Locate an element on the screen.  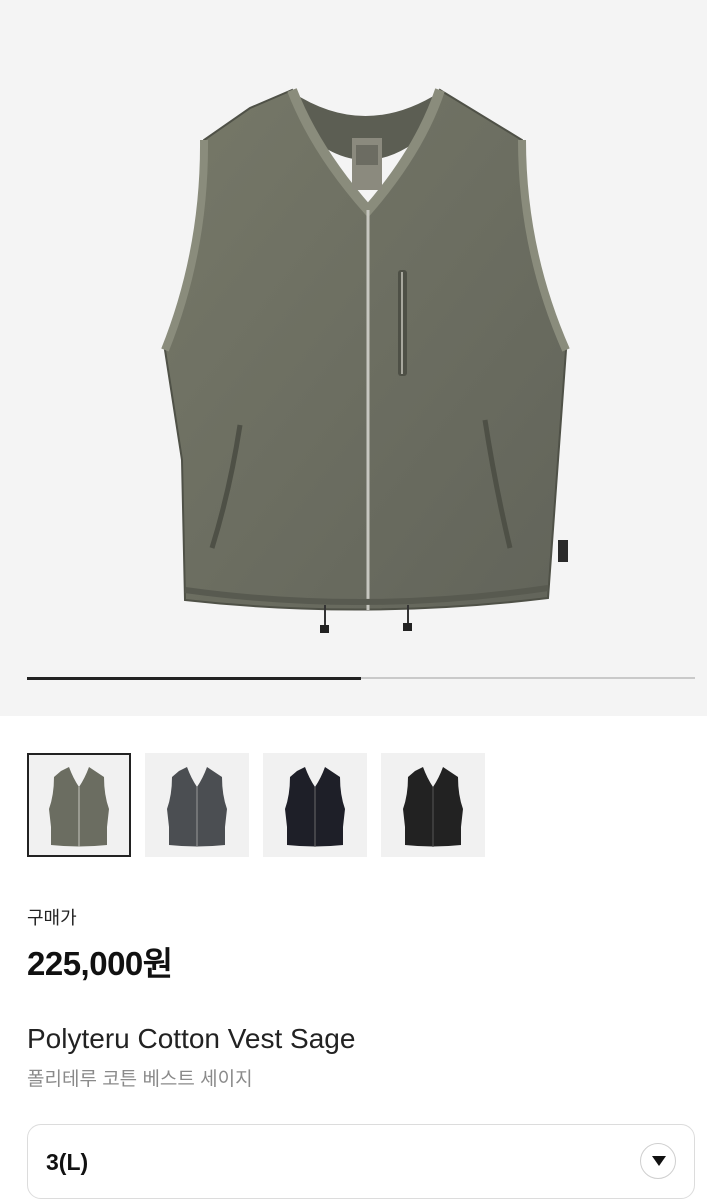
thumbnail-charcoal is located at coordinates (197, 805).